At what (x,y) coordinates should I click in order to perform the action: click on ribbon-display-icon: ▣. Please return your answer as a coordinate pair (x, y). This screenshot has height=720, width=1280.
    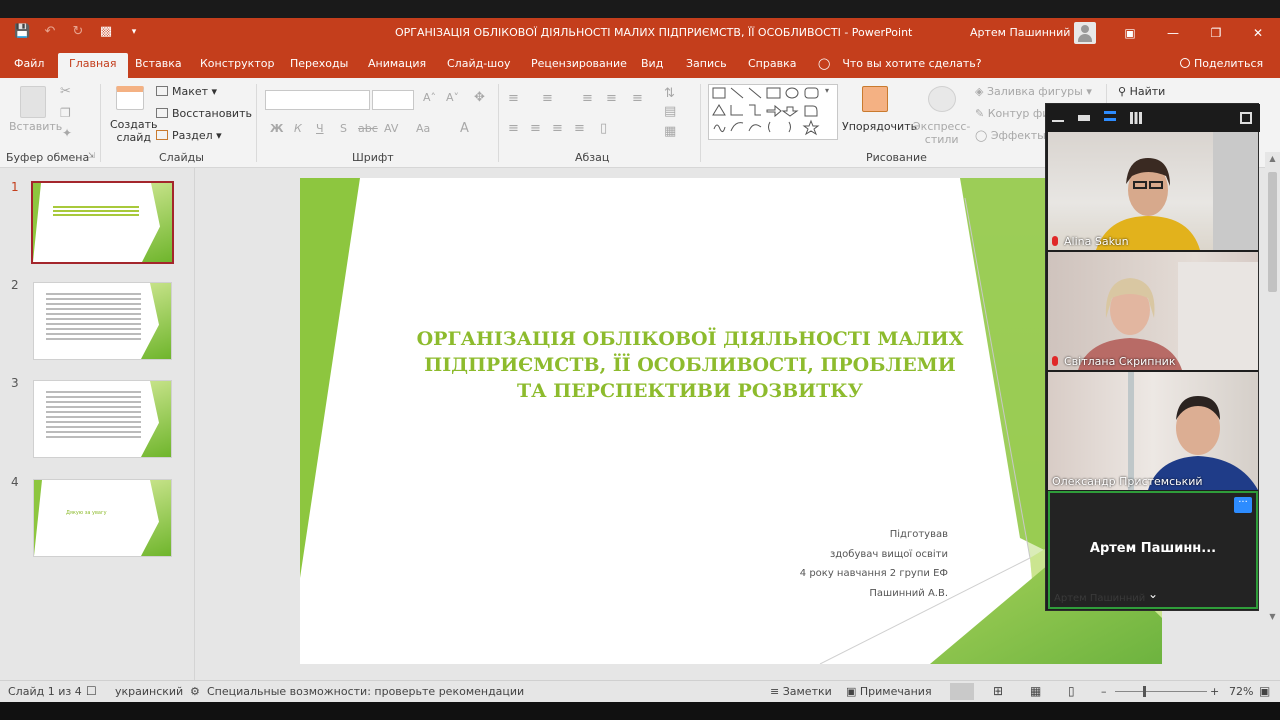
    Looking at the image, I should click on (1130, 33).